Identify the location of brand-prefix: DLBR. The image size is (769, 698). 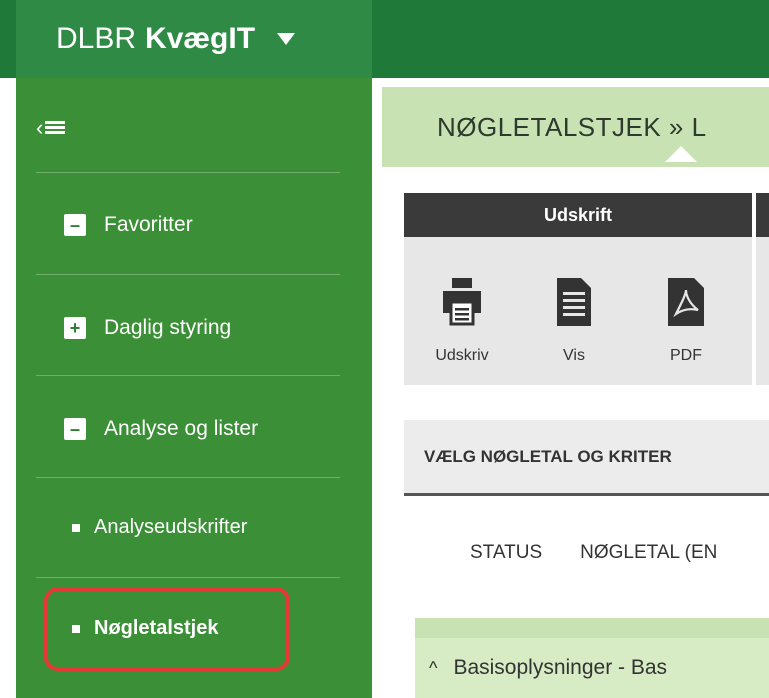
(96, 38).